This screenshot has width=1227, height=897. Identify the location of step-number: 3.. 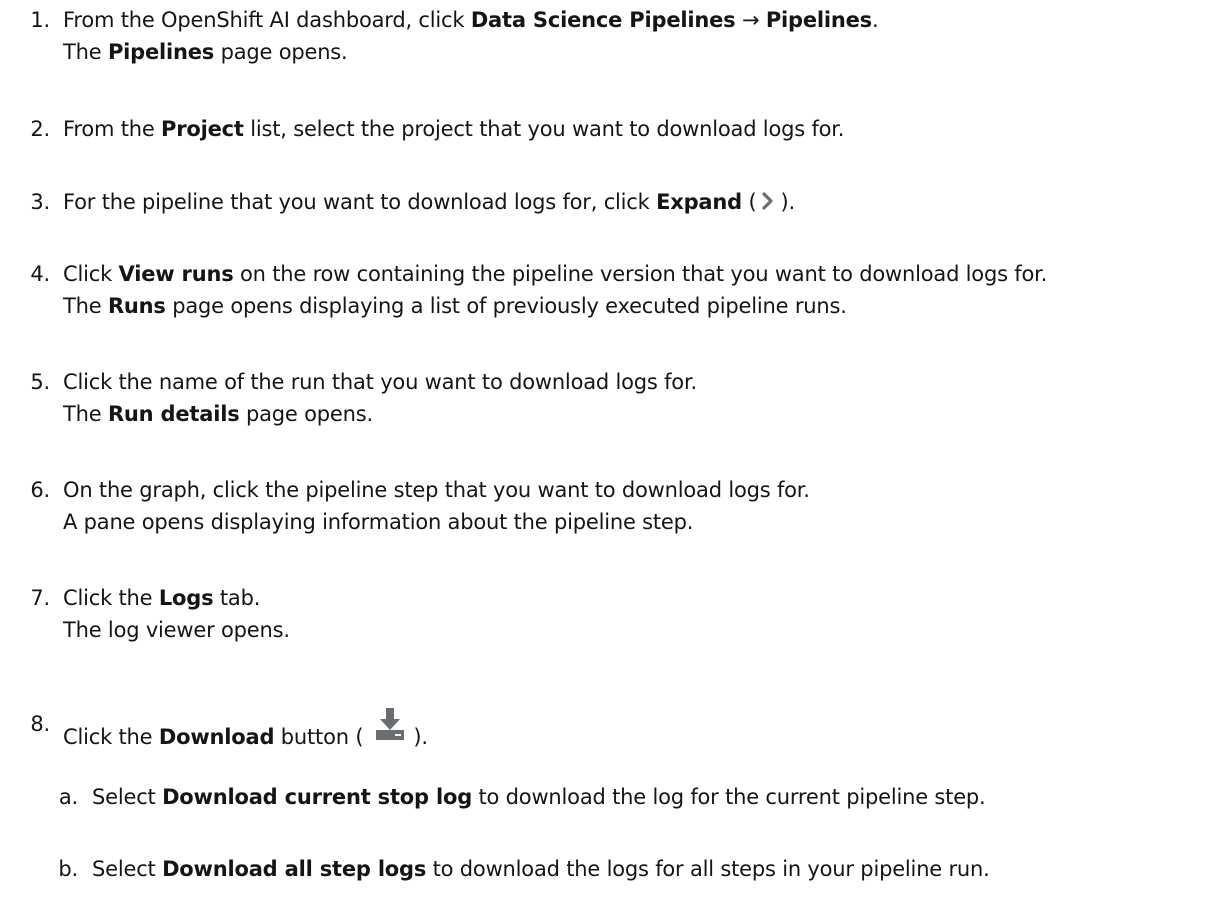
(40, 202).